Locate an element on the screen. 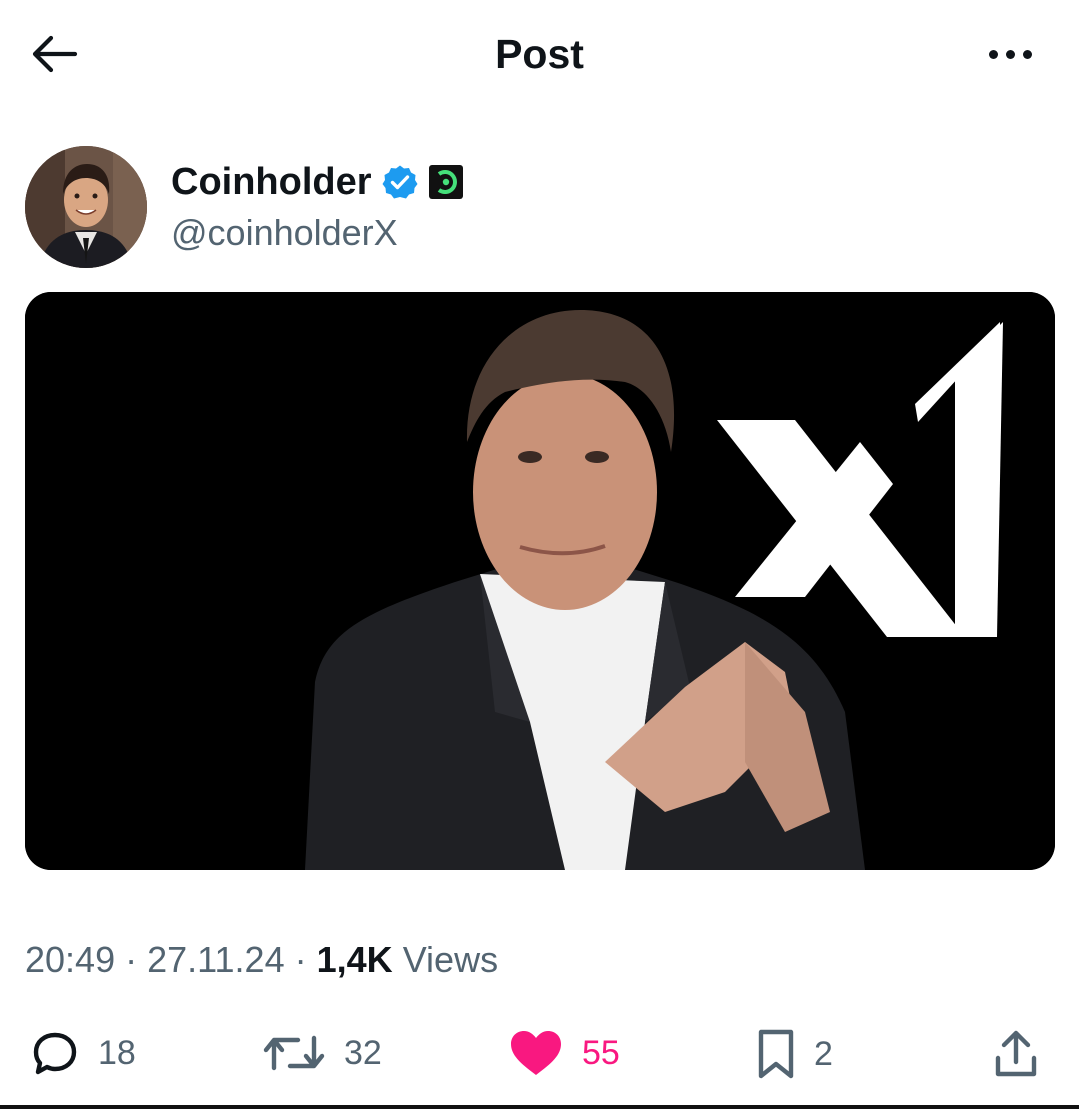 This screenshot has width=1079, height=1109. like-button: 55 is located at coordinates (564, 1053).